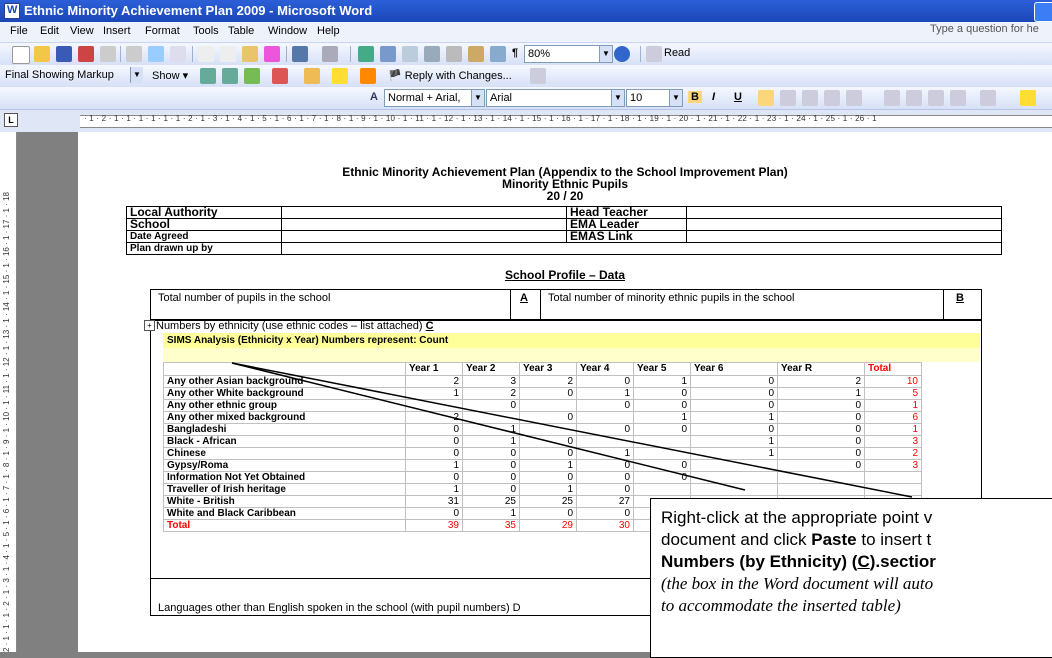 The width and height of the screenshot is (1052, 658). What do you see at coordinates (280, 76) in the screenshot?
I see `reject-change-icon` at bounding box center [280, 76].